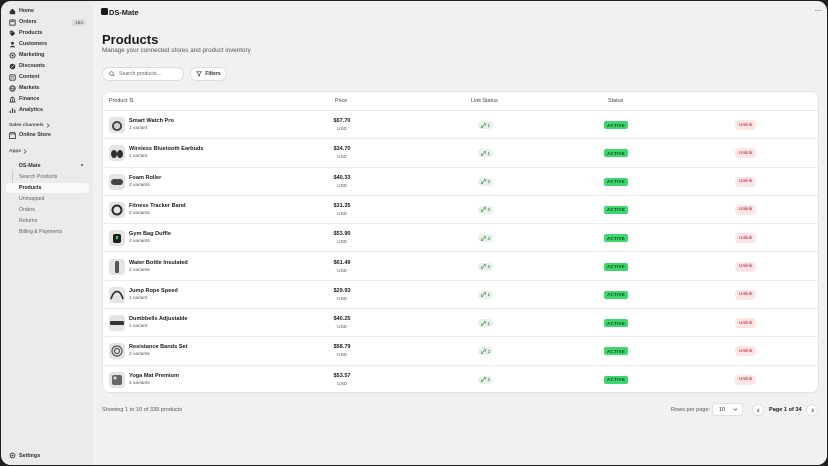  Describe the element at coordinates (47, 22) in the screenshot. I see `sidebar-item-orders: Orders 164` at that location.